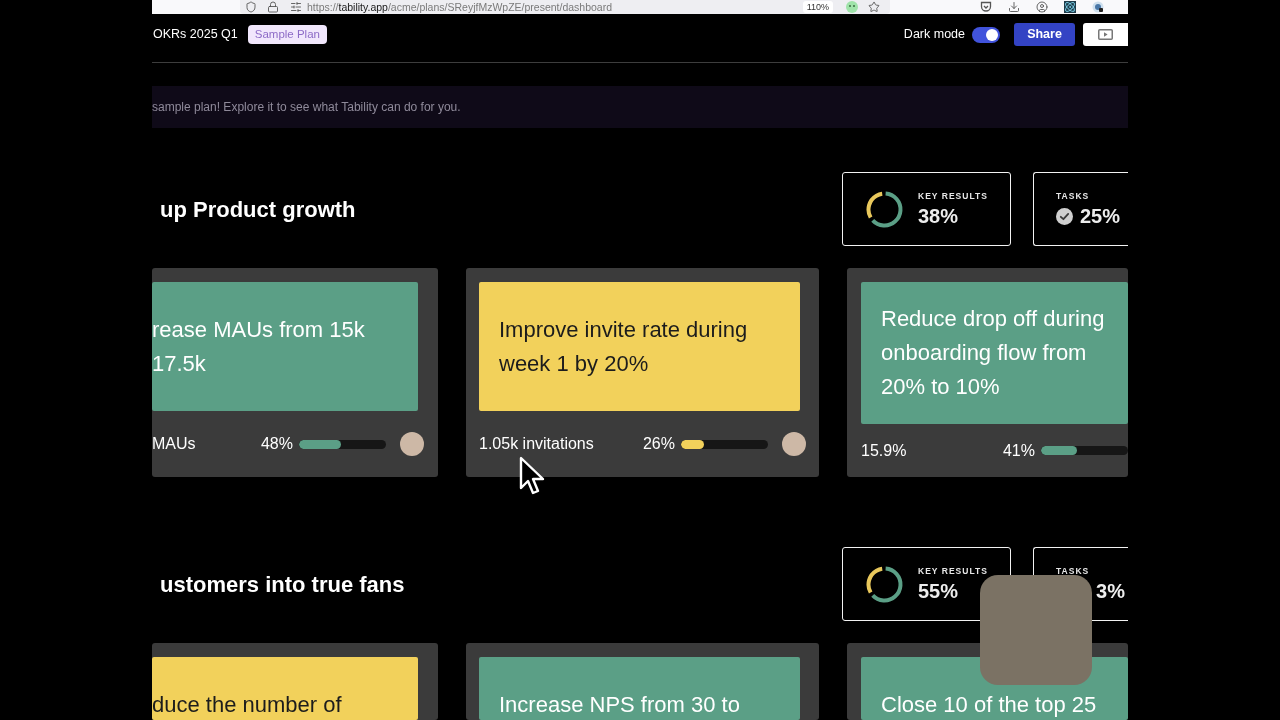 This screenshot has height=720, width=1280. I want to click on key-result-card: duce the number of, so click(295, 681).